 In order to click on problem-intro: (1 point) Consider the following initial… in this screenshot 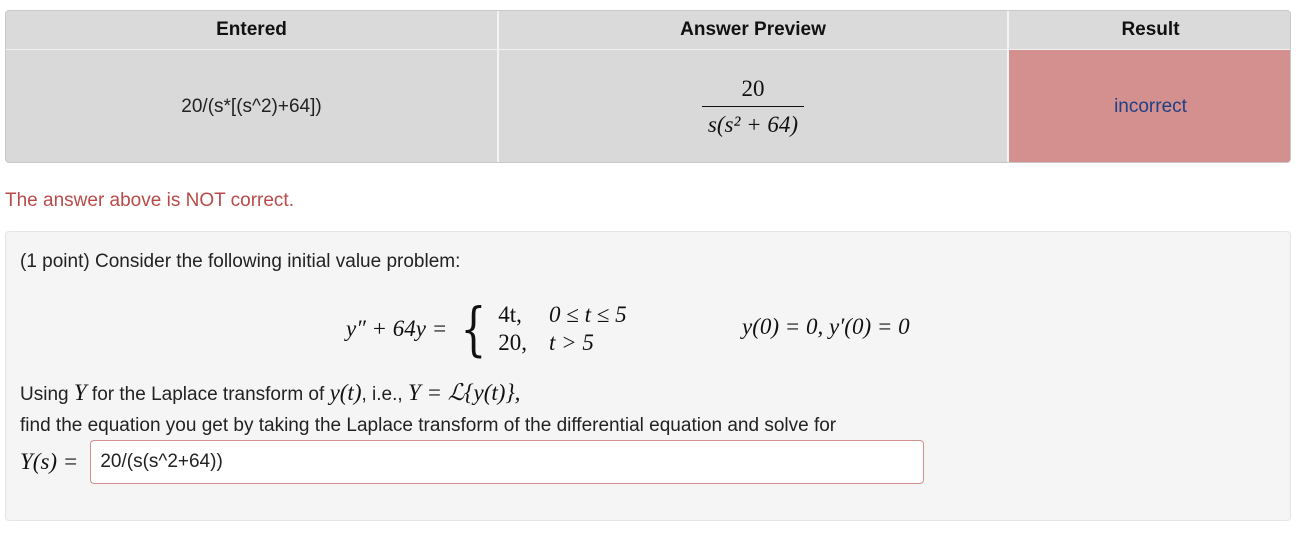, I will do `click(240, 261)`.